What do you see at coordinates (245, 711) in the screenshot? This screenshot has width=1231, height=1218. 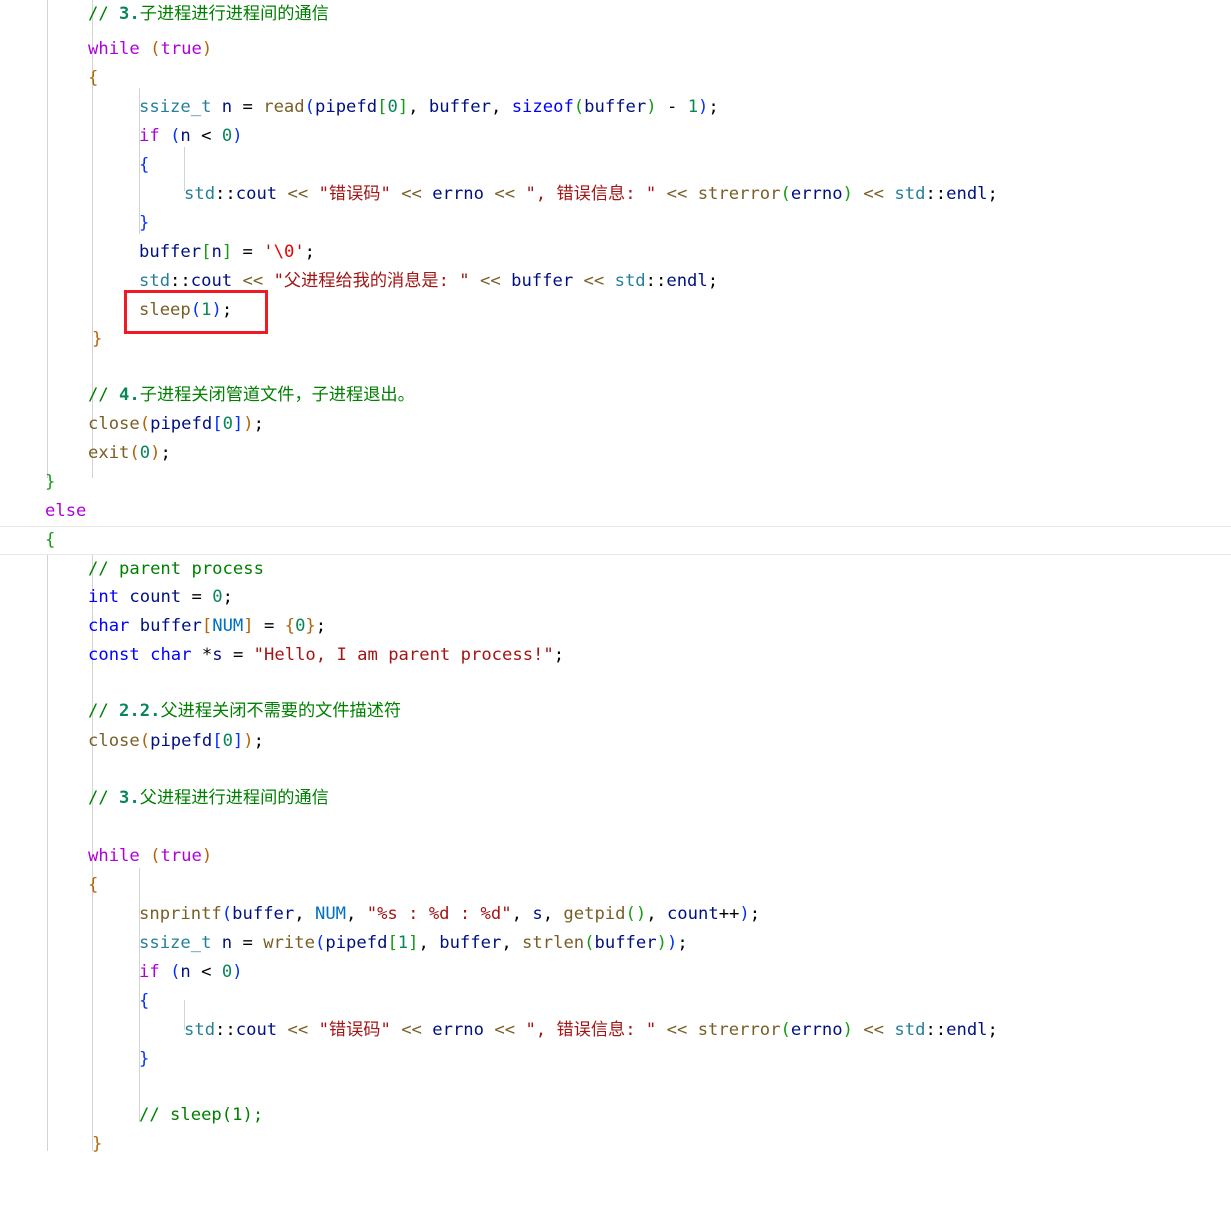 I see `code-line-text: // 2.2.父进程关闭不需要的文件描述符` at bounding box center [245, 711].